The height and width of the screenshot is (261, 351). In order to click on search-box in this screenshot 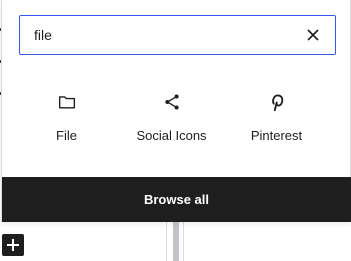, I will do `click(177, 35)`.